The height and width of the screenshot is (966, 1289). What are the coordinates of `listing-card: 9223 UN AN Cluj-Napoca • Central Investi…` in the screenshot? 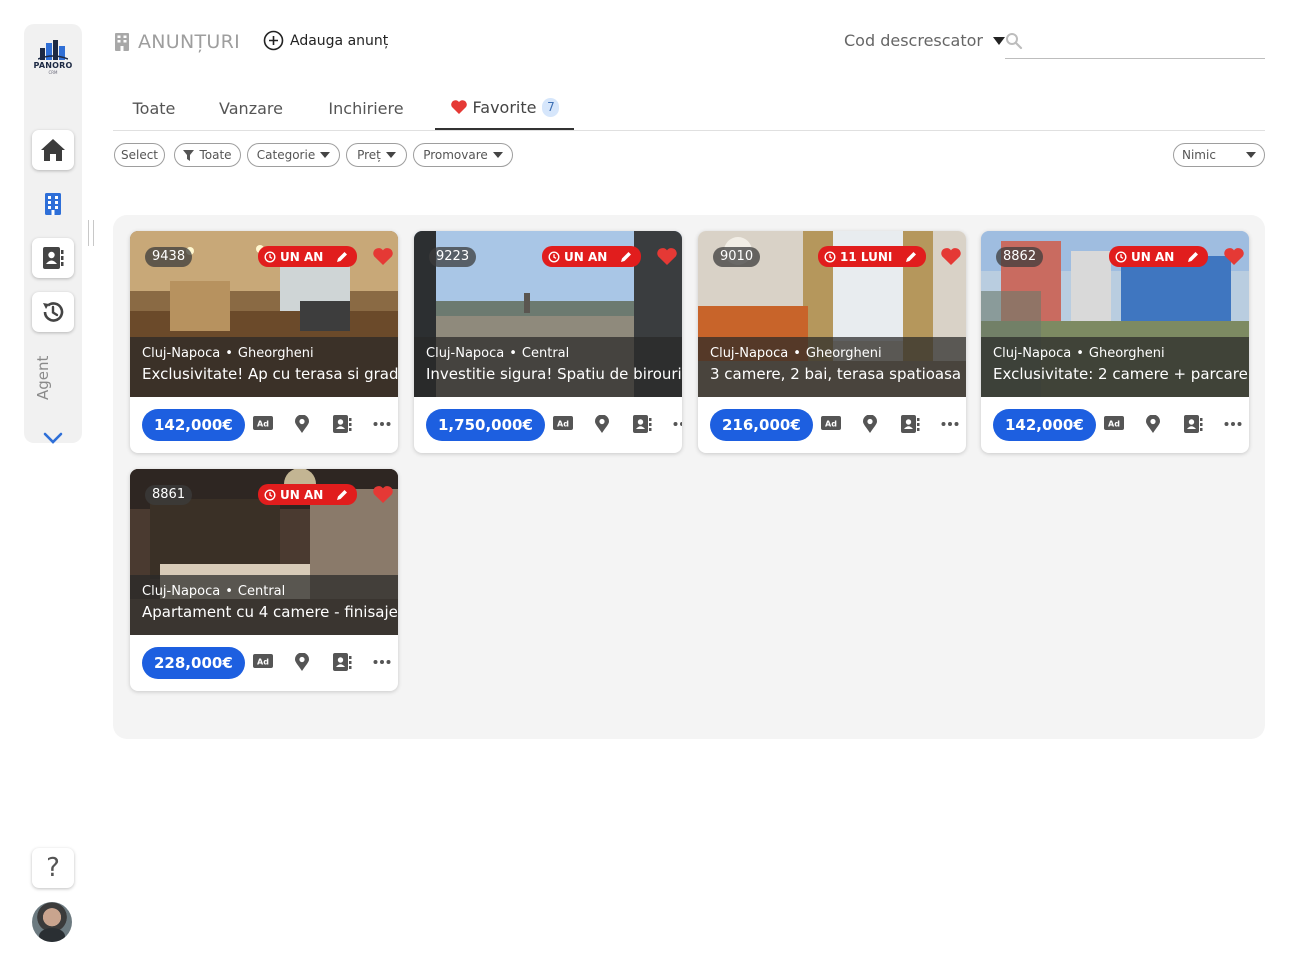 It's located at (548, 342).